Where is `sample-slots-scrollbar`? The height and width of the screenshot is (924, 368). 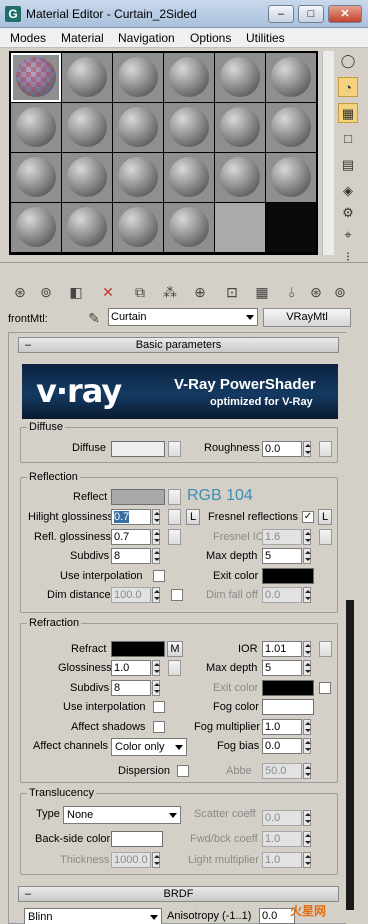 sample-slots-scrollbar is located at coordinates (328, 153).